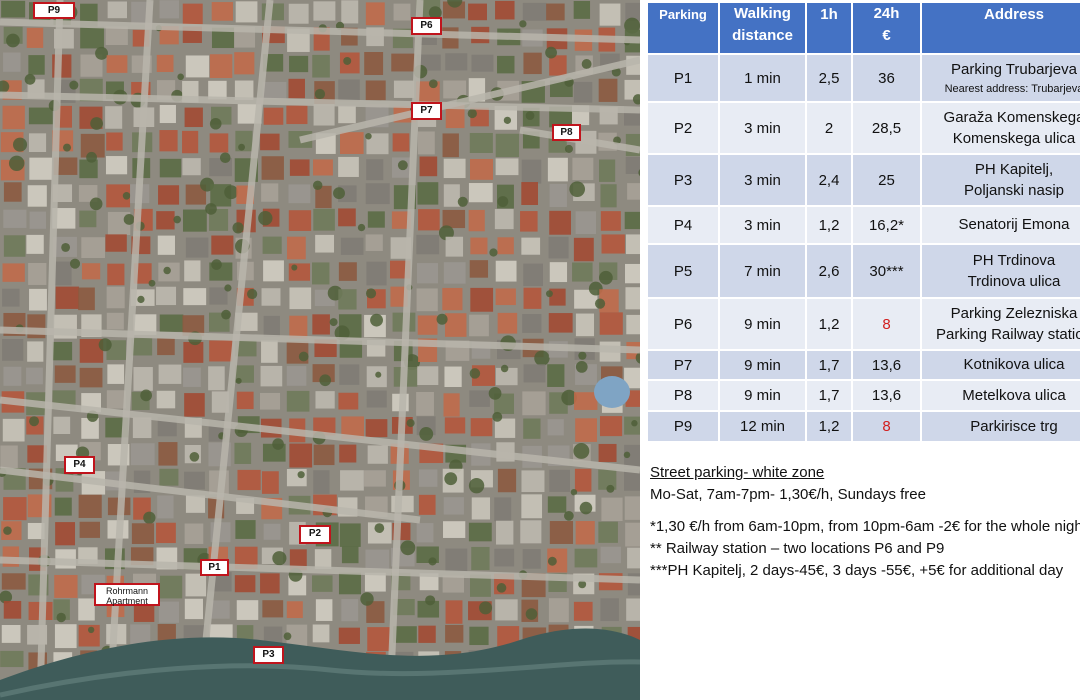 The image size is (1080, 700). Describe the element at coordinates (315, 534) in the screenshot. I see `marker-p2: P2` at that location.